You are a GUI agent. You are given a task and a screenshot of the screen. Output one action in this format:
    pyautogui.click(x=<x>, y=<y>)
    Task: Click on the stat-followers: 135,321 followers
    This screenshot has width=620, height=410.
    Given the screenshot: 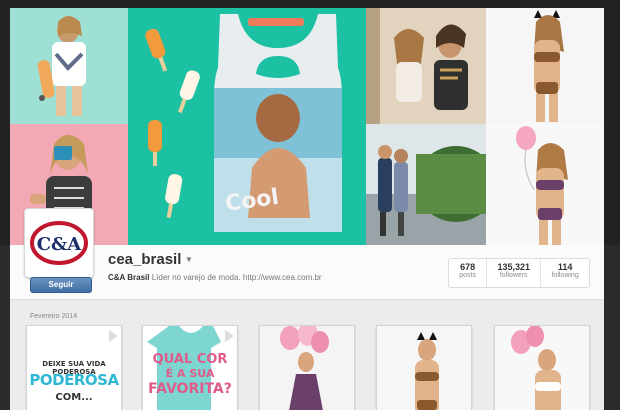 What is the action you would take?
    pyautogui.click(x=513, y=273)
    